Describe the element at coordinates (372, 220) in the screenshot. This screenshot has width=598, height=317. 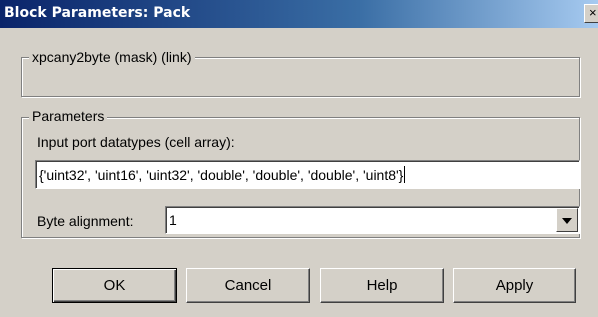
I see `byte-alignment-select: 1` at that location.